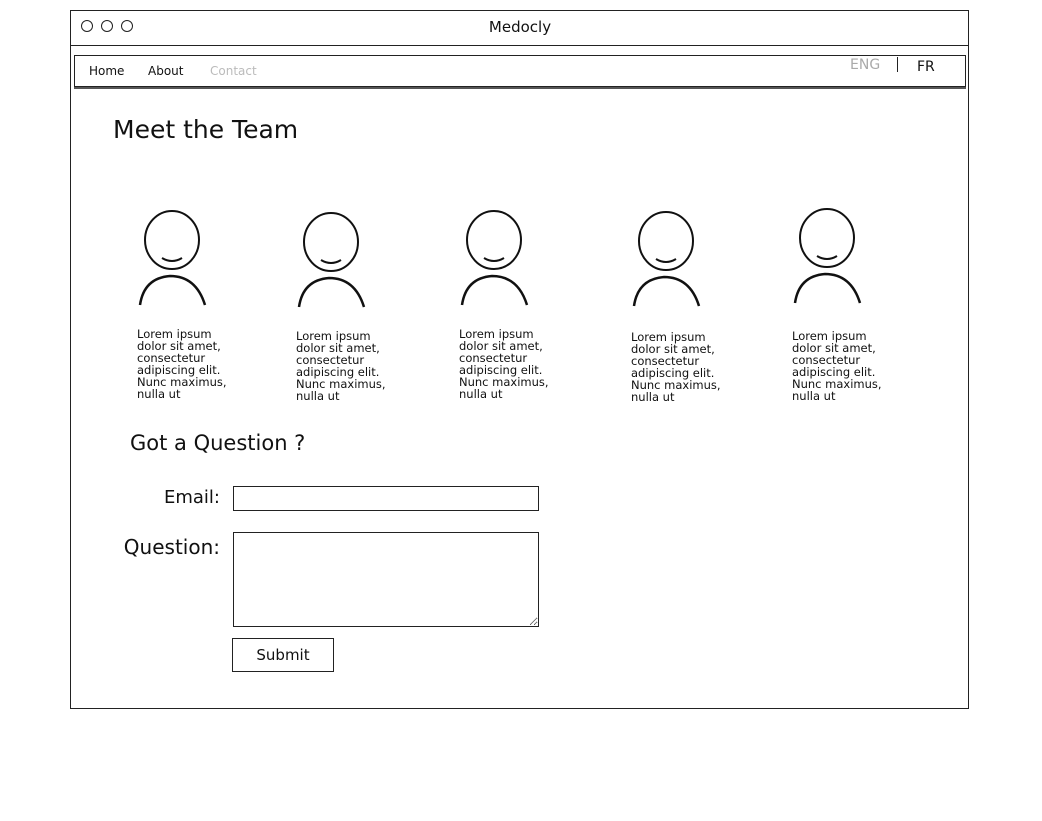 Image resolution: width=1042 pixels, height=821 pixels. What do you see at coordinates (106, 71) in the screenshot?
I see `nav-home: Home` at bounding box center [106, 71].